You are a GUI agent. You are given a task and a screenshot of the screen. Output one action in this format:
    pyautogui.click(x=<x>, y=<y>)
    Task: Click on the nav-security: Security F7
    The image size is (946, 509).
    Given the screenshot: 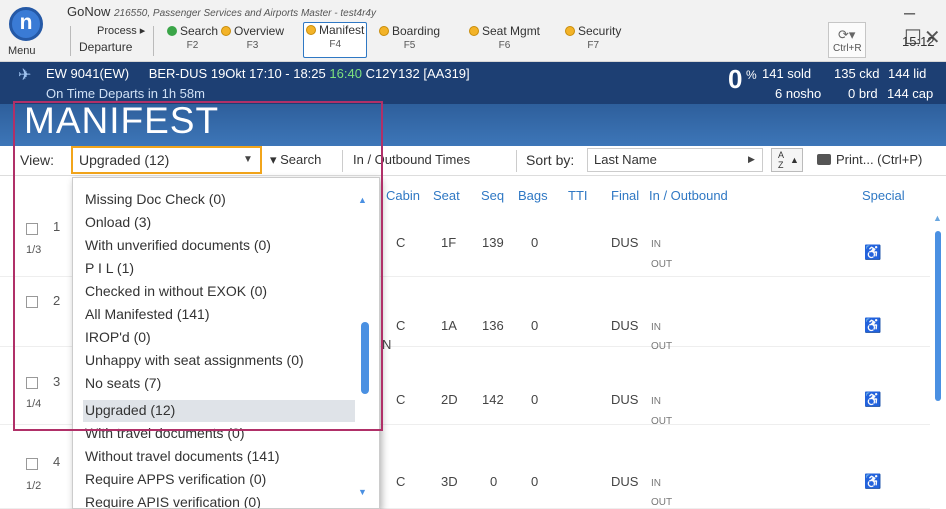 What is the action you would take?
    pyautogui.click(x=593, y=41)
    